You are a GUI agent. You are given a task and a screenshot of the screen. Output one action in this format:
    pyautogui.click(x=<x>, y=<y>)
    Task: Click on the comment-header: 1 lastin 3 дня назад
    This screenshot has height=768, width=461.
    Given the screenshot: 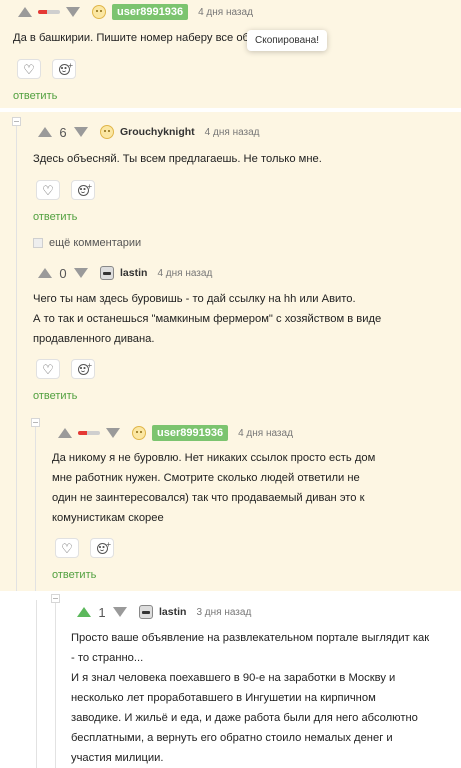 What is the action you would take?
    pyautogui.click(x=164, y=612)
    